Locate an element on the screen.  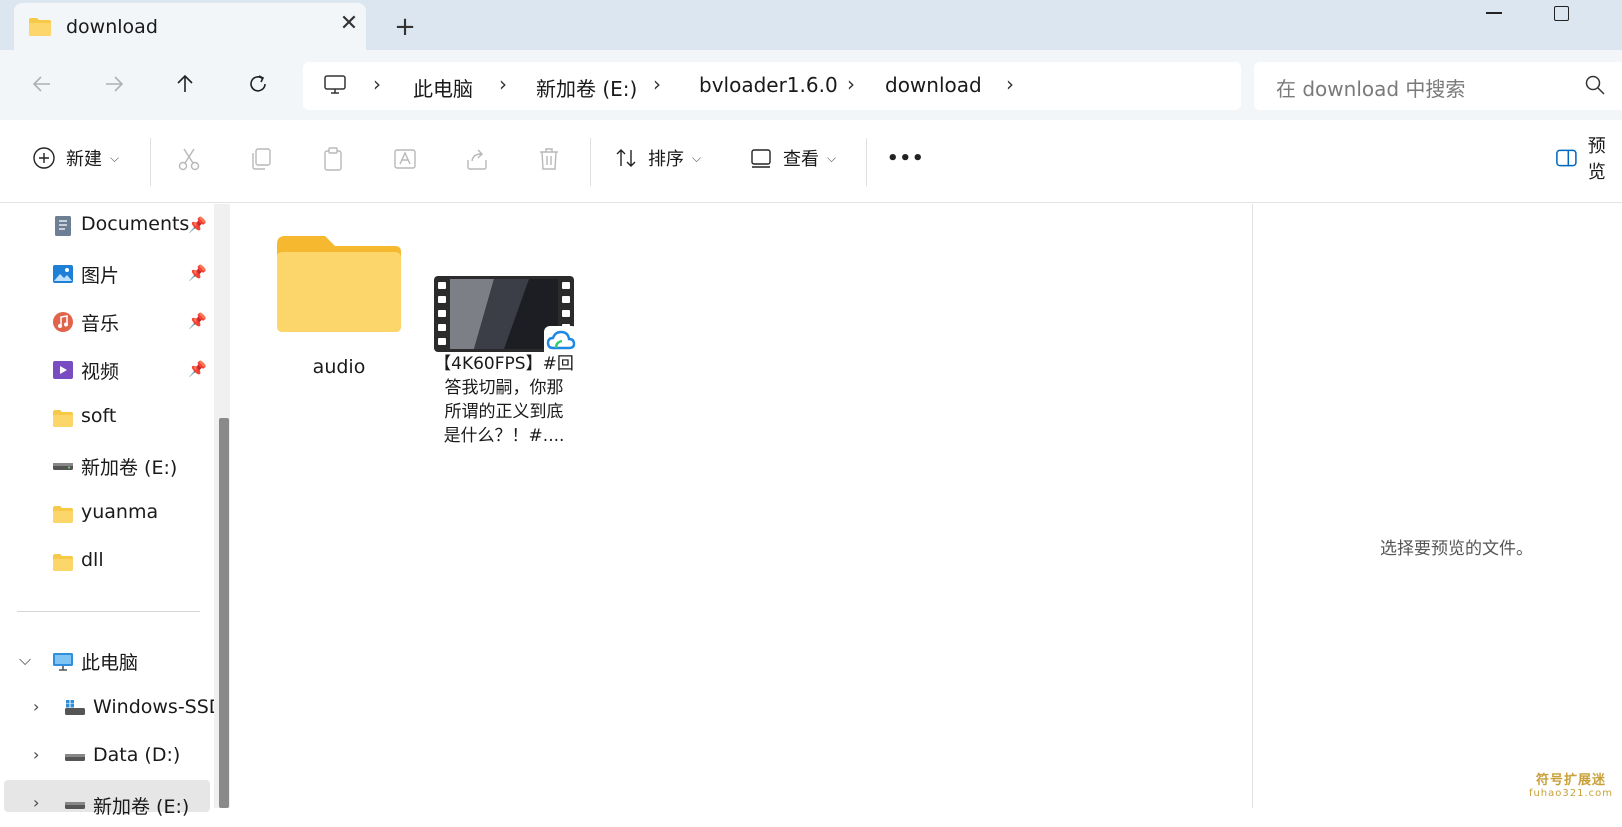
refresh-button is located at coordinates (258, 84).